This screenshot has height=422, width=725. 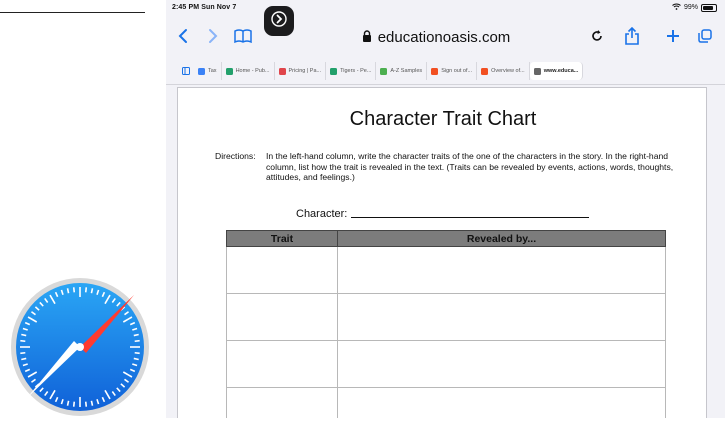 What do you see at coordinates (186, 71) in the screenshot?
I see `sidebar-icon` at bounding box center [186, 71].